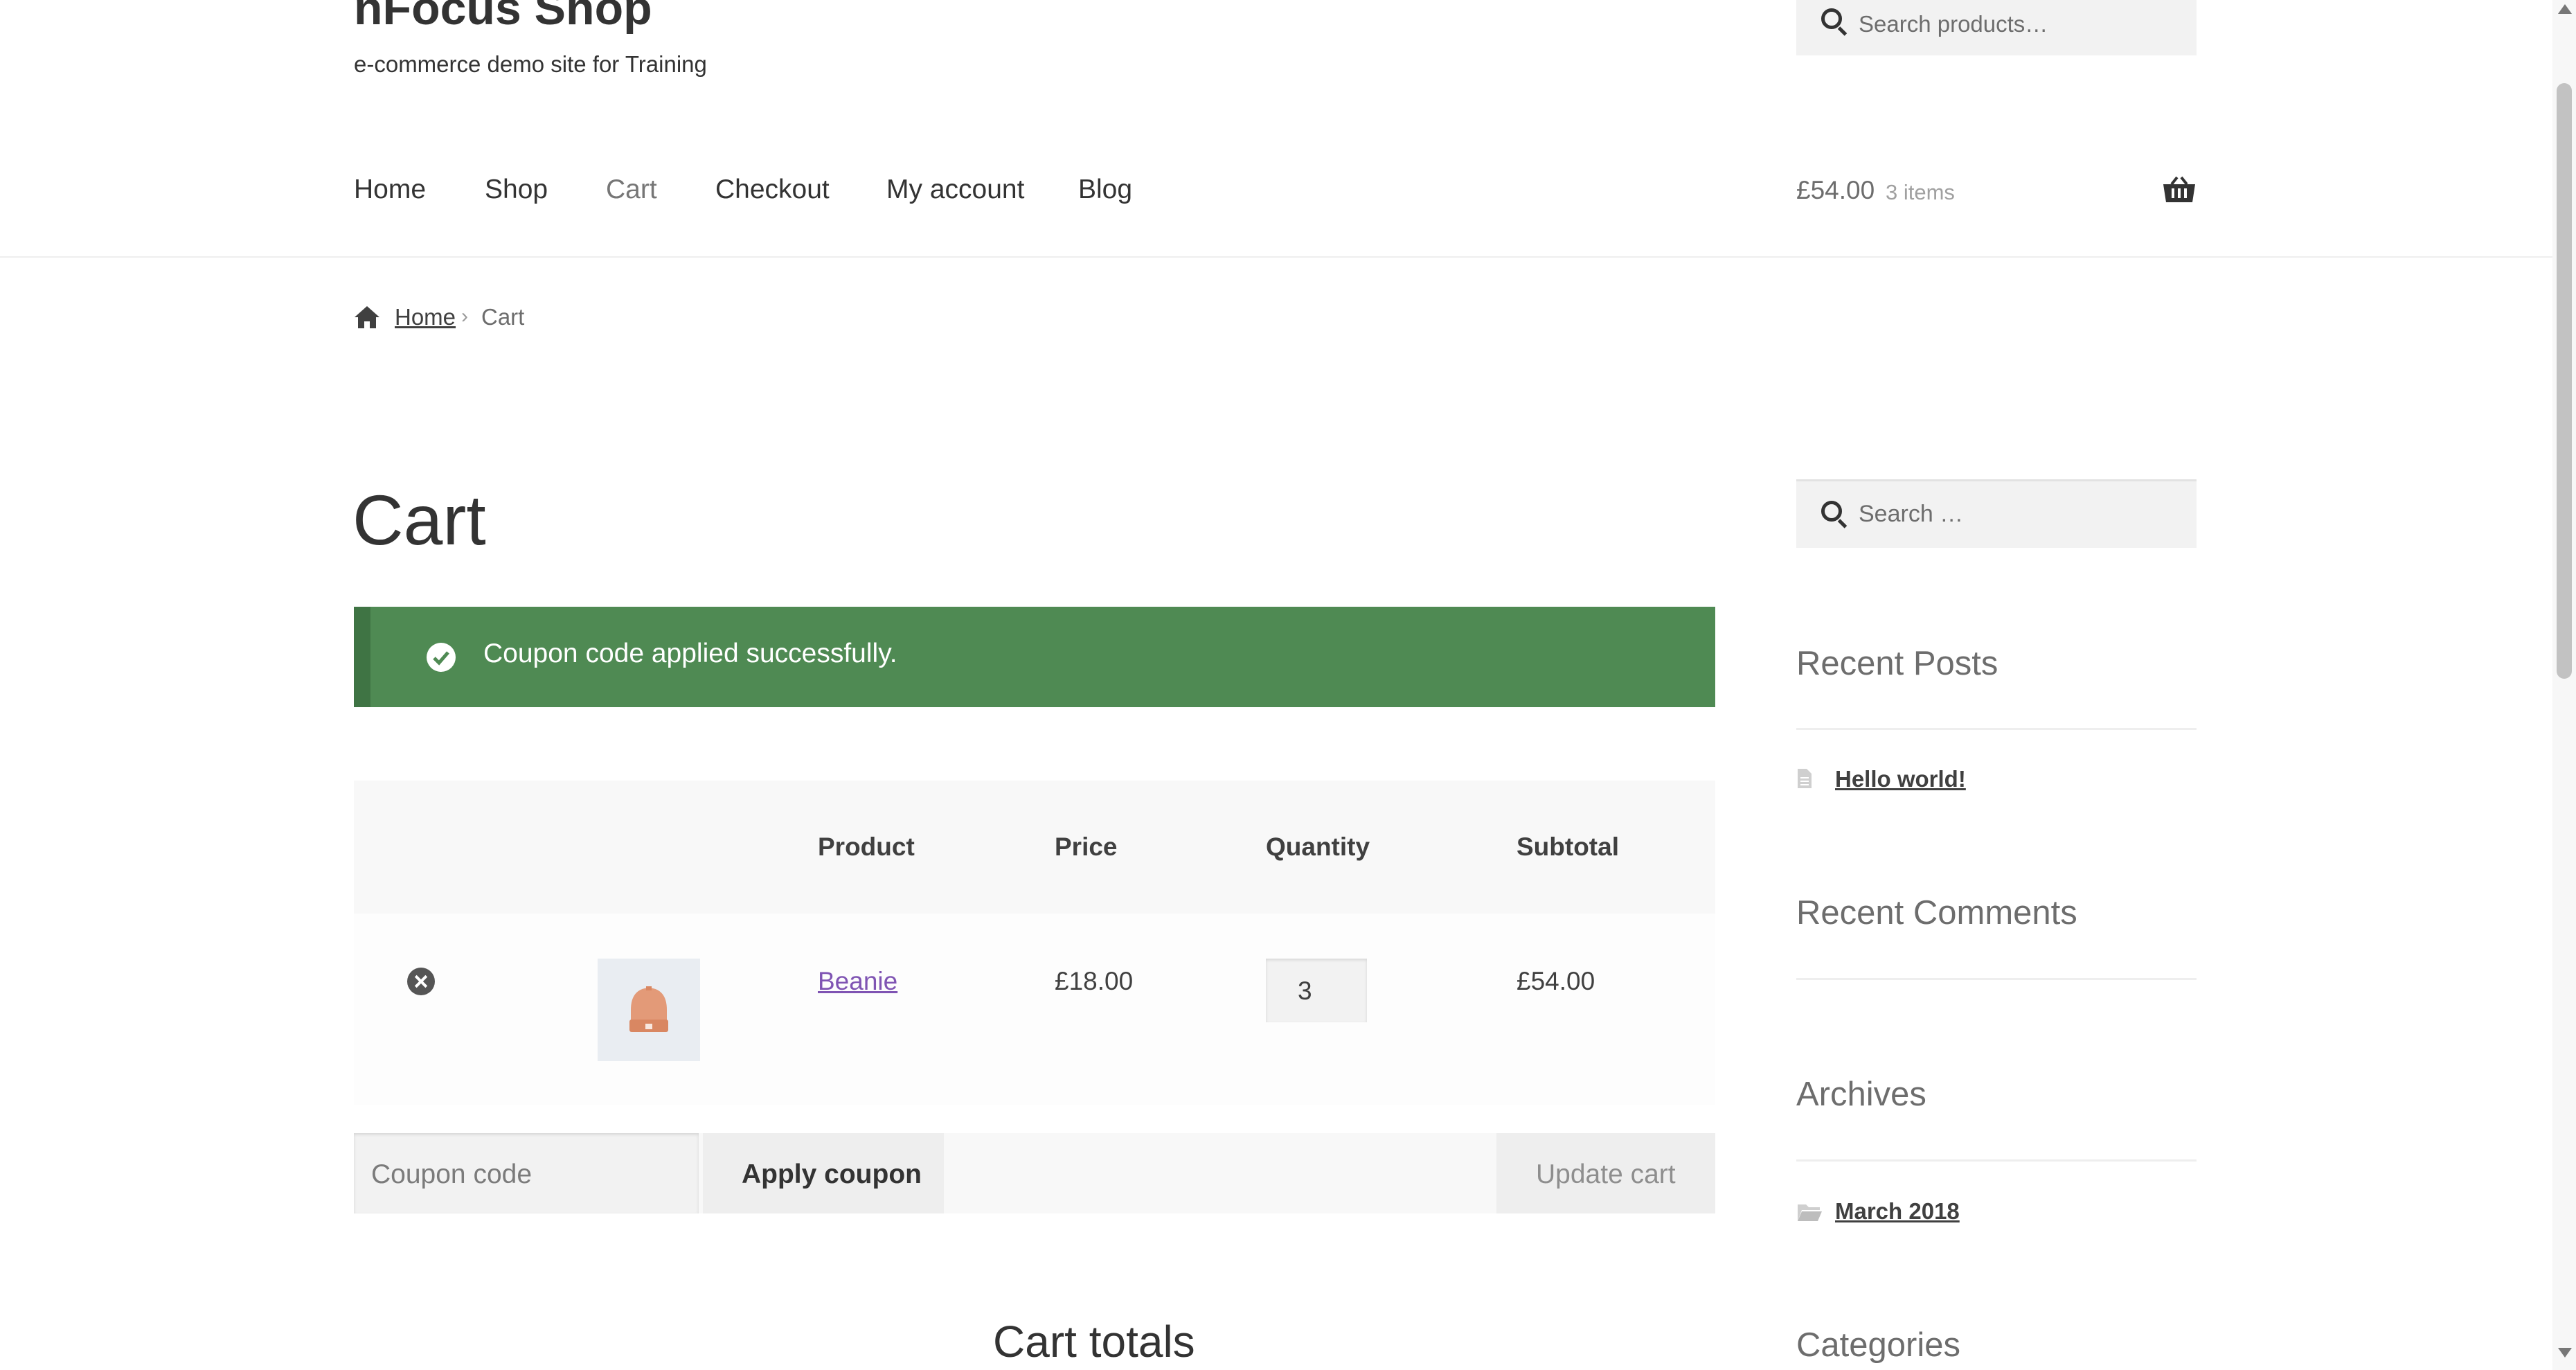  I want to click on breadcrumb-home-link: Home, so click(425, 317).